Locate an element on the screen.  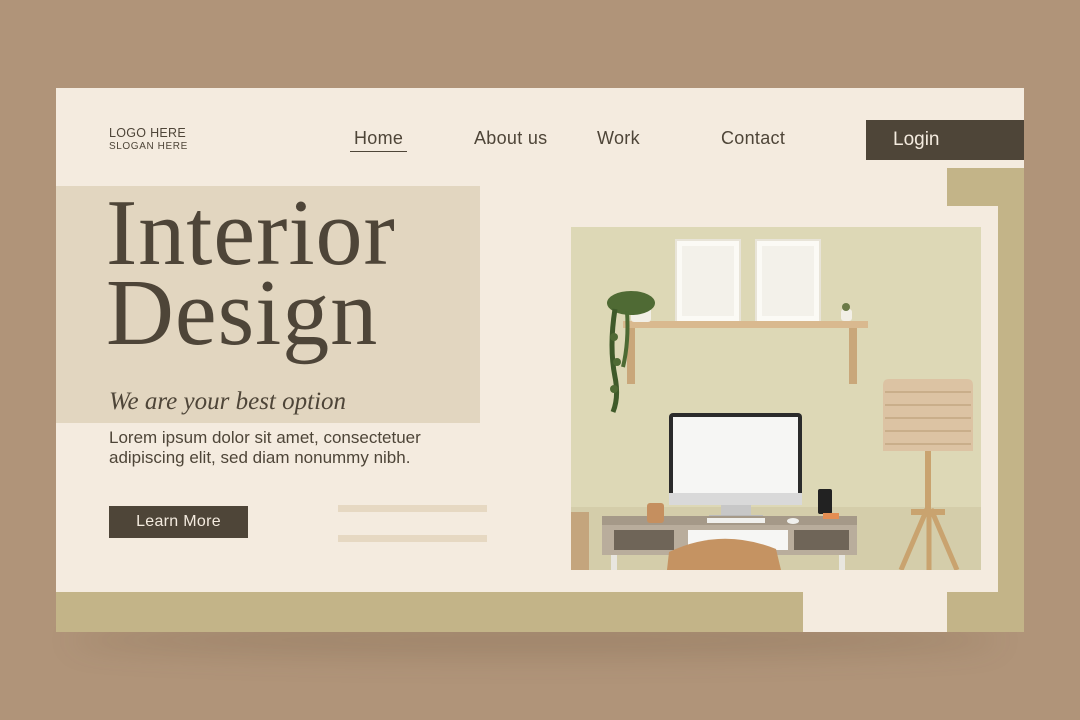
learn-more-button: Learn More is located at coordinates (178, 522).